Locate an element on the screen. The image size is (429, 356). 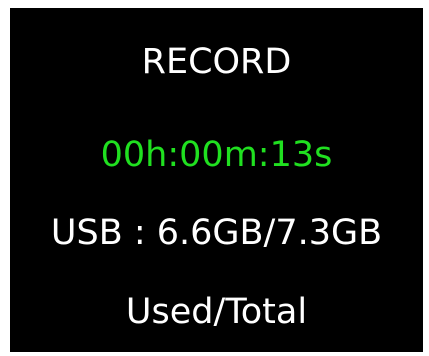
storage-usage: USB : 6.6GB/7.3GB is located at coordinates (216, 233).